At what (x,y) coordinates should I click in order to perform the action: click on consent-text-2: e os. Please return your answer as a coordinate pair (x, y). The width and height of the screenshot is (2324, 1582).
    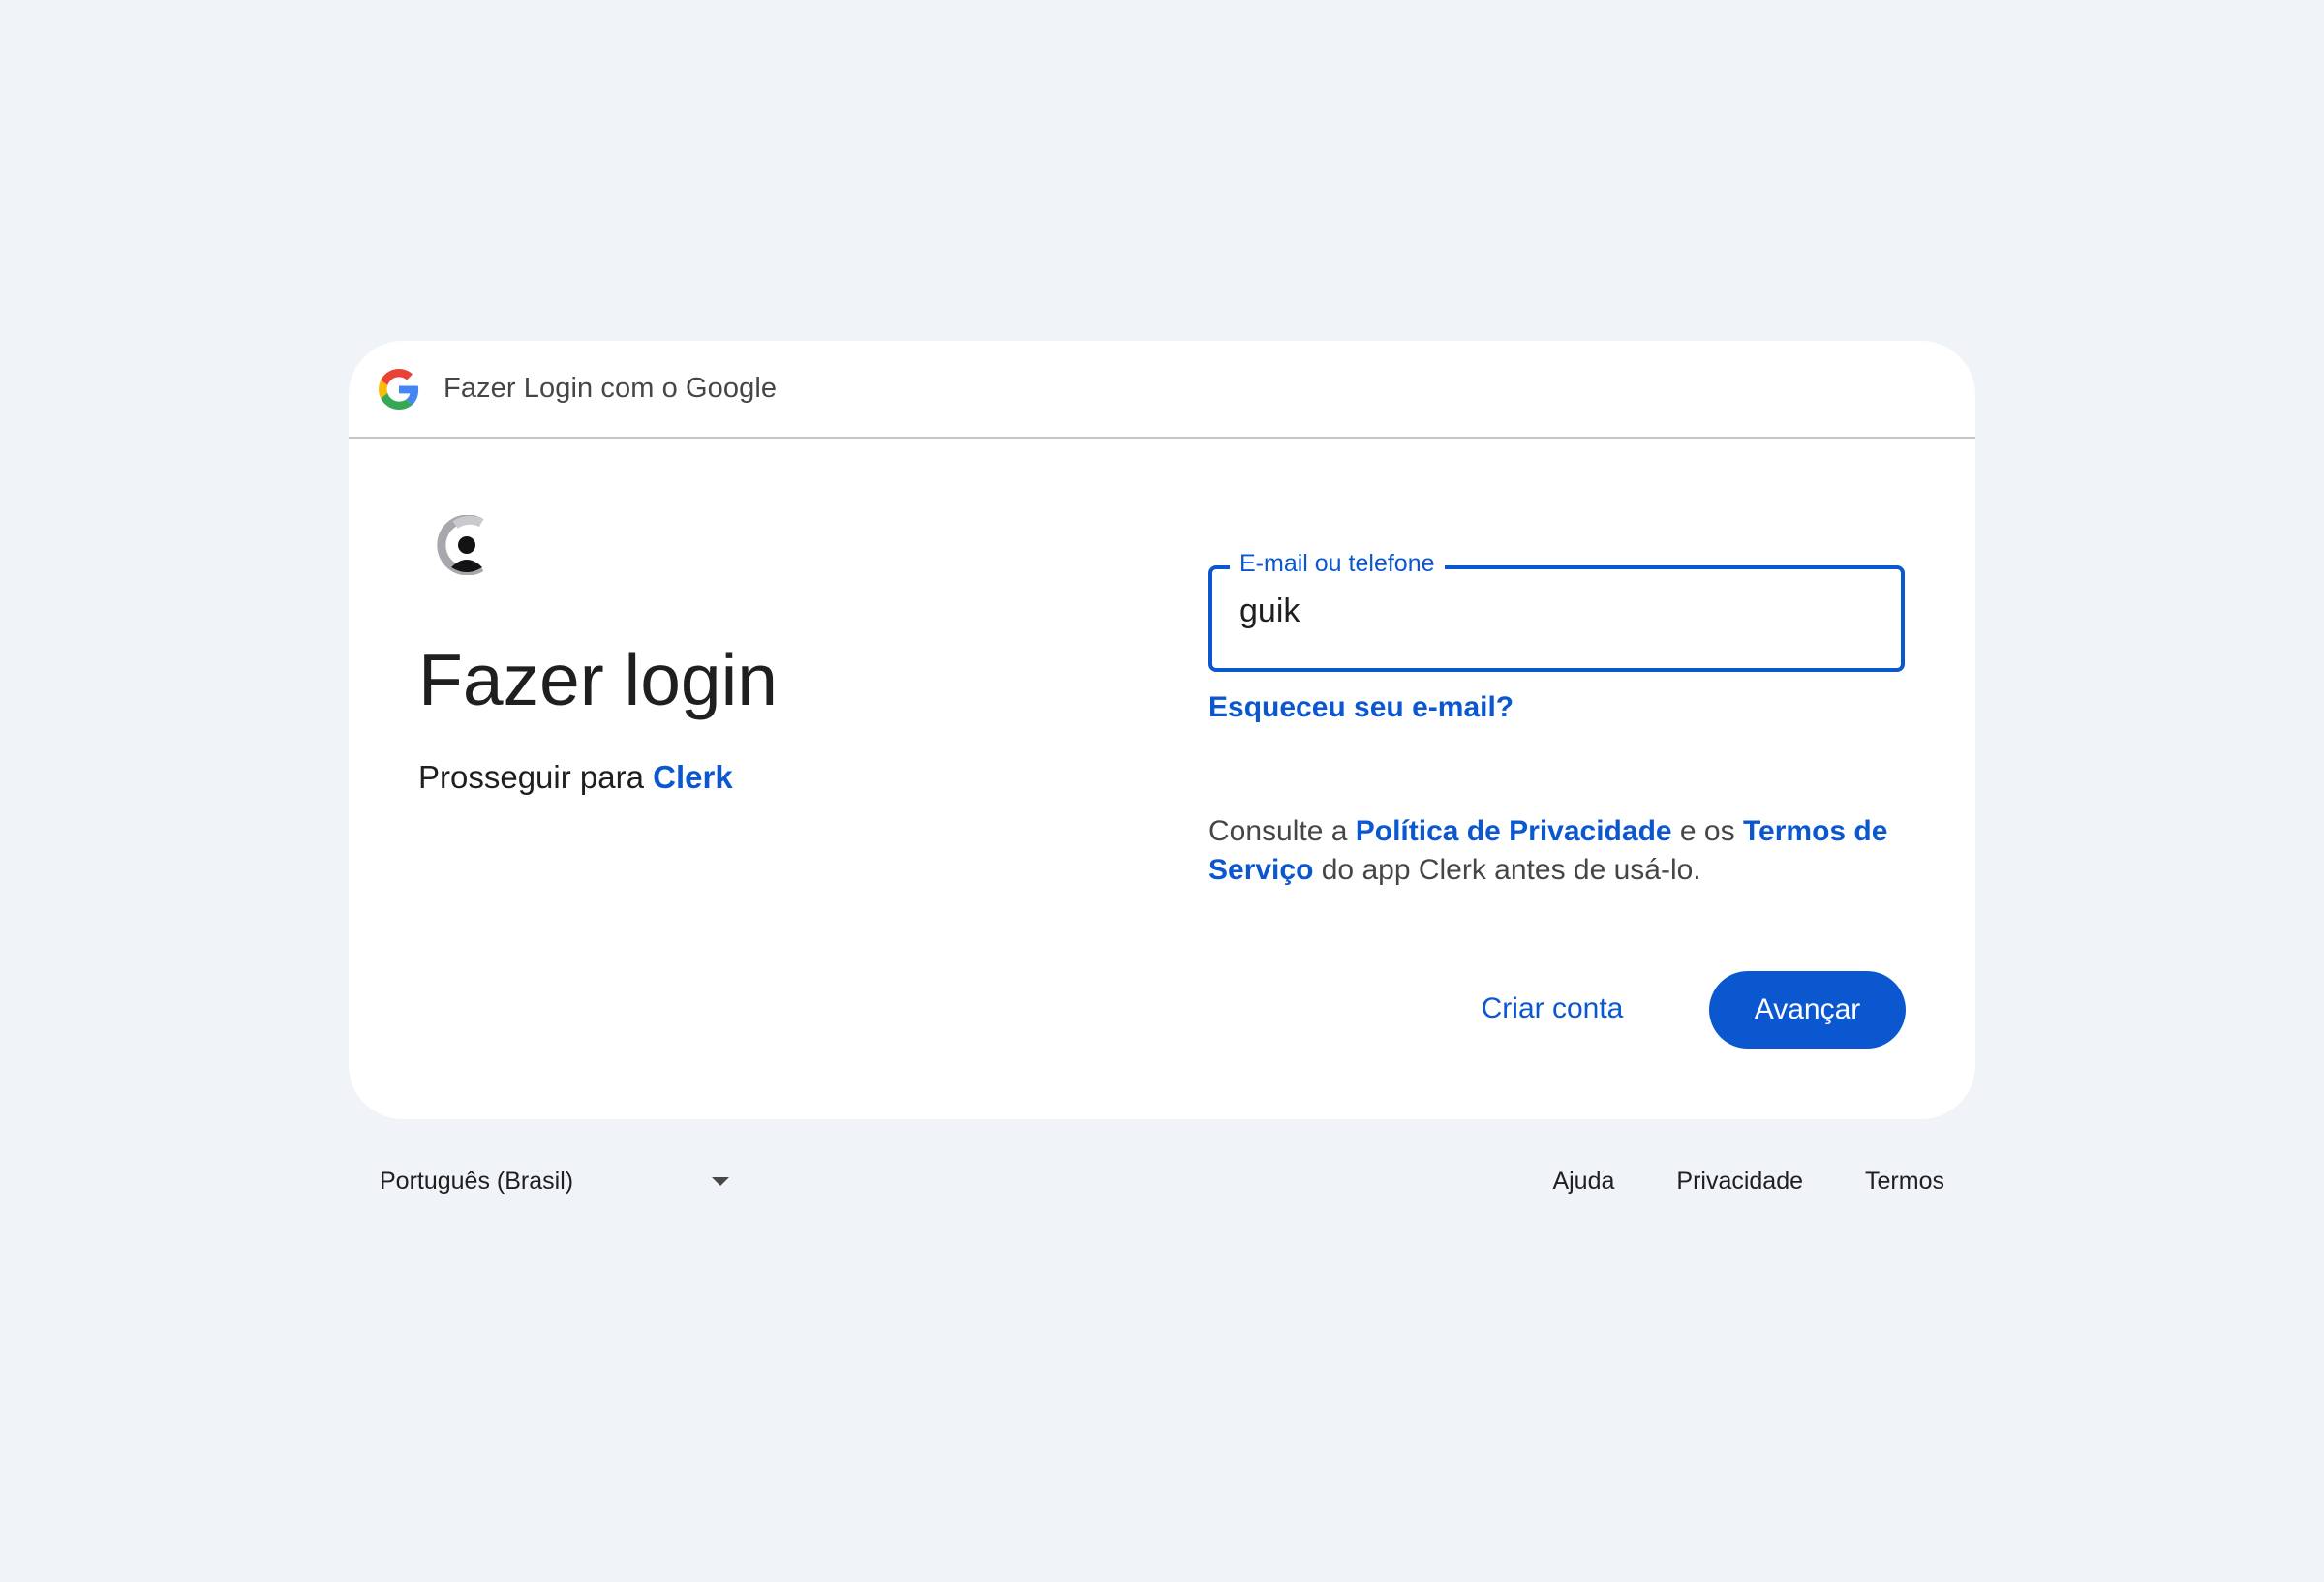
    Looking at the image, I should click on (1707, 831).